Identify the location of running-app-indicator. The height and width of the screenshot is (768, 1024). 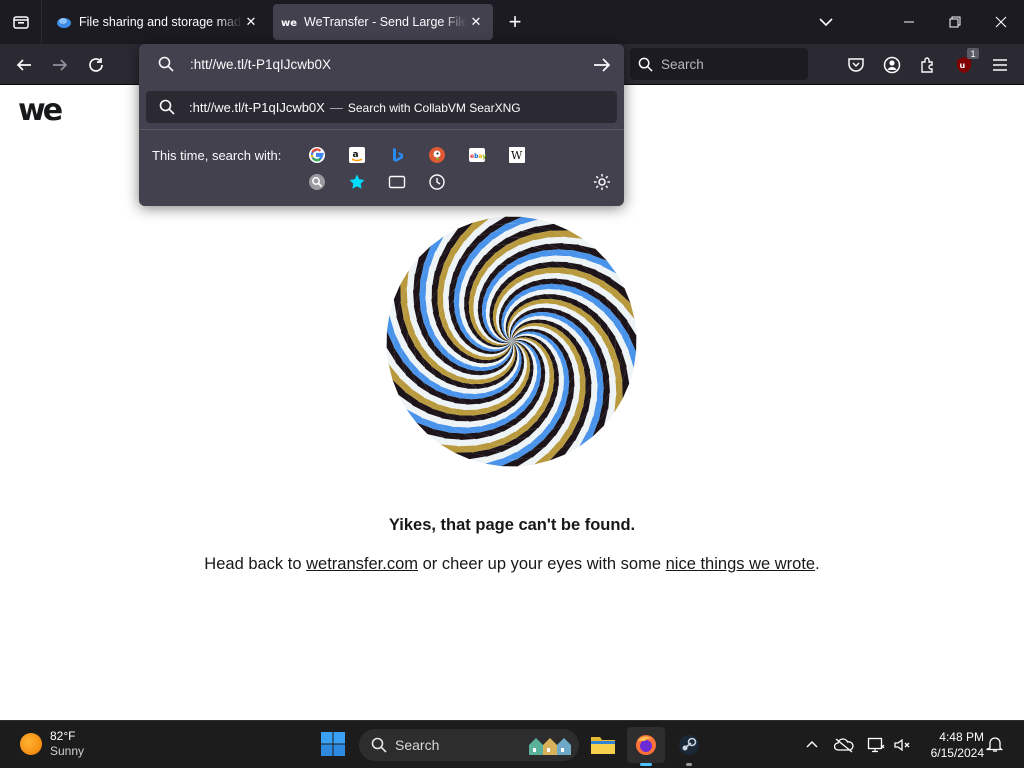
(689, 764).